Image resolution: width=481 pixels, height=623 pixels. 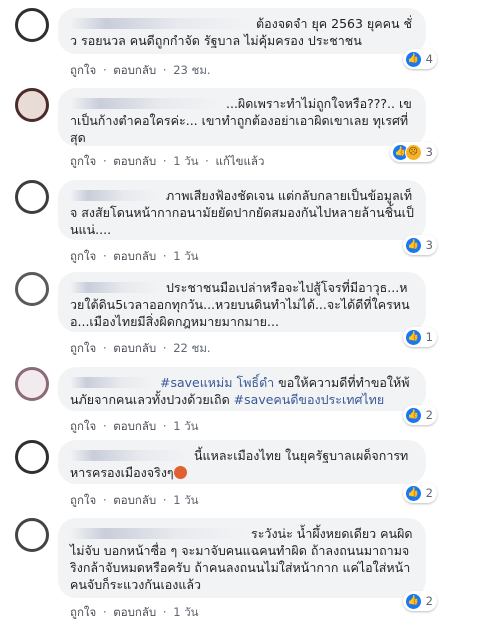 I want to click on sad-icon: ☹, so click(x=413, y=152).